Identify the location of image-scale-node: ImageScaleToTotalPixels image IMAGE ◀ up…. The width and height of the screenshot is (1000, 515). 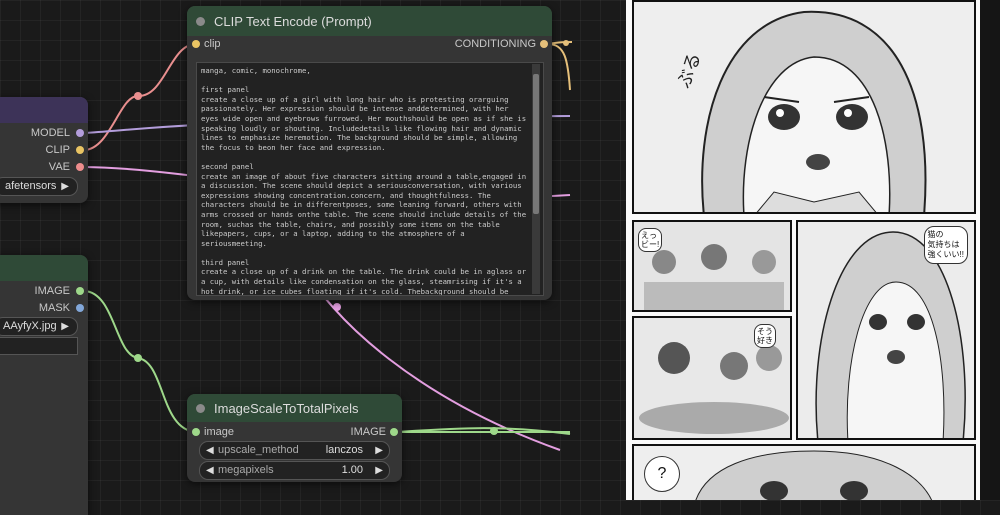
(294, 438).